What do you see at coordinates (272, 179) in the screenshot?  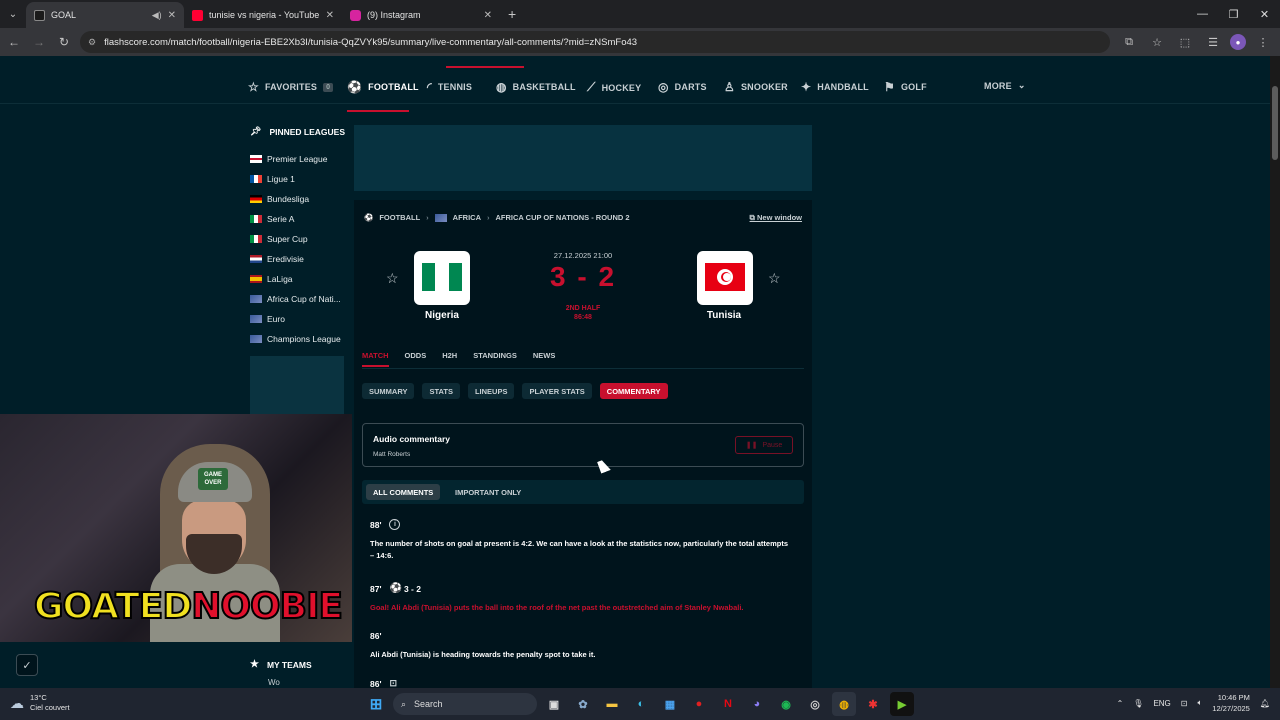 I see `sidebar-item-ligue-1: Ligue 1` at bounding box center [272, 179].